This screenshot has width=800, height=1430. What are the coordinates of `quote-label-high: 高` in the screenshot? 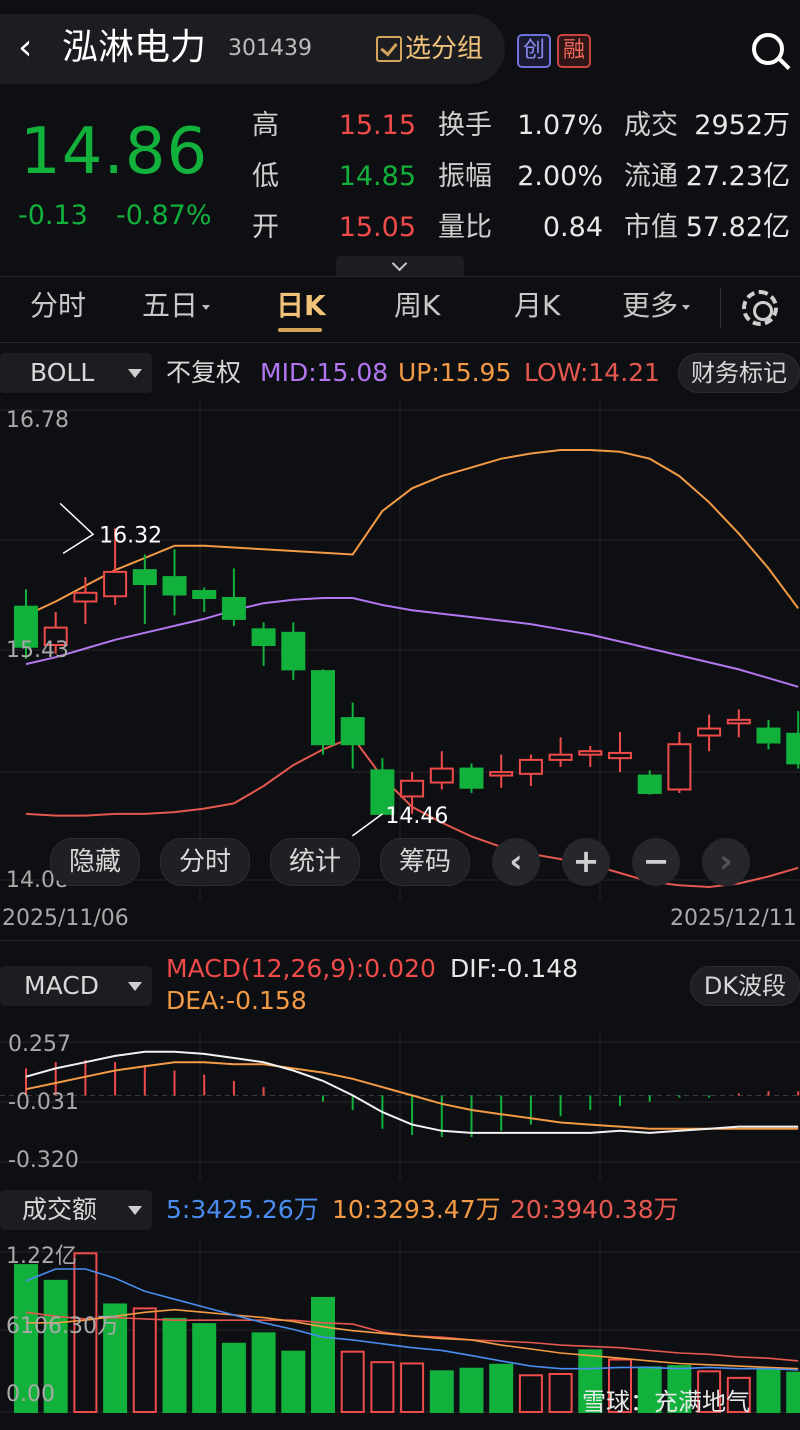 It's located at (265, 125).